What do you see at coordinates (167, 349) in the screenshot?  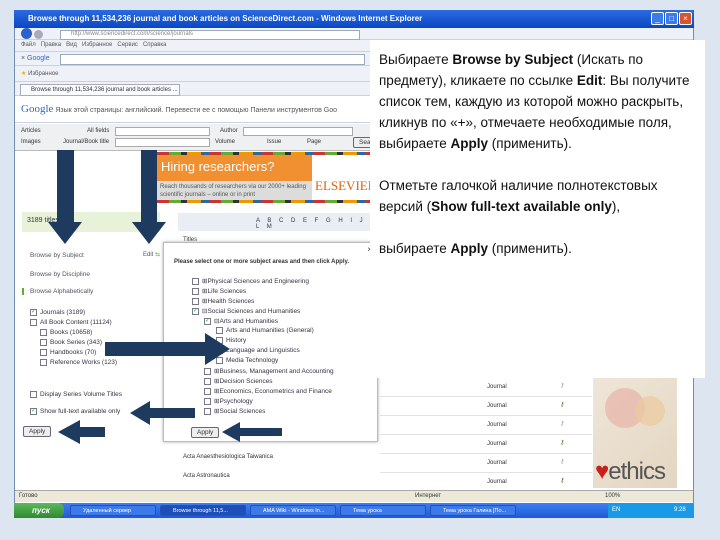 I see `arrow-right-icon` at bounding box center [167, 349].